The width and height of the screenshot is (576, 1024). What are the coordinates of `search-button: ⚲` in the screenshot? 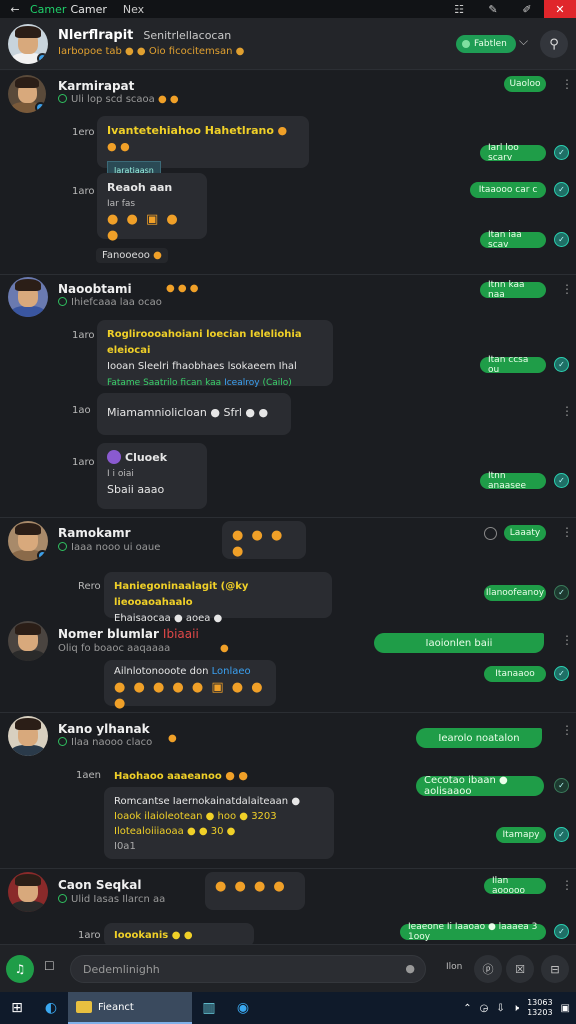 It's located at (554, 44).